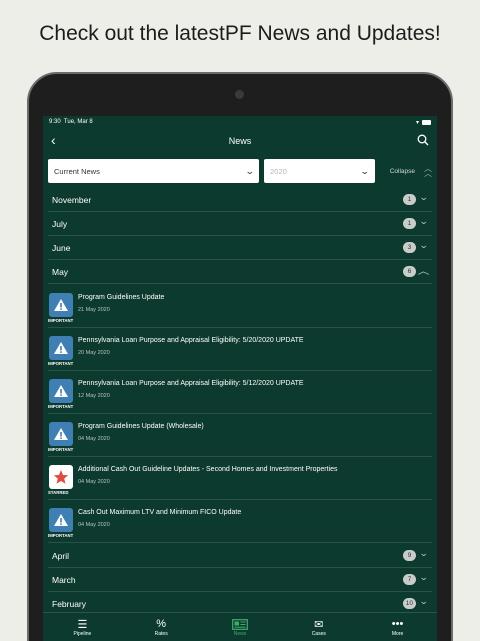  I want to click on status-bar: 9:30 Tue, Mar 8 ▾, so click(240, 122).